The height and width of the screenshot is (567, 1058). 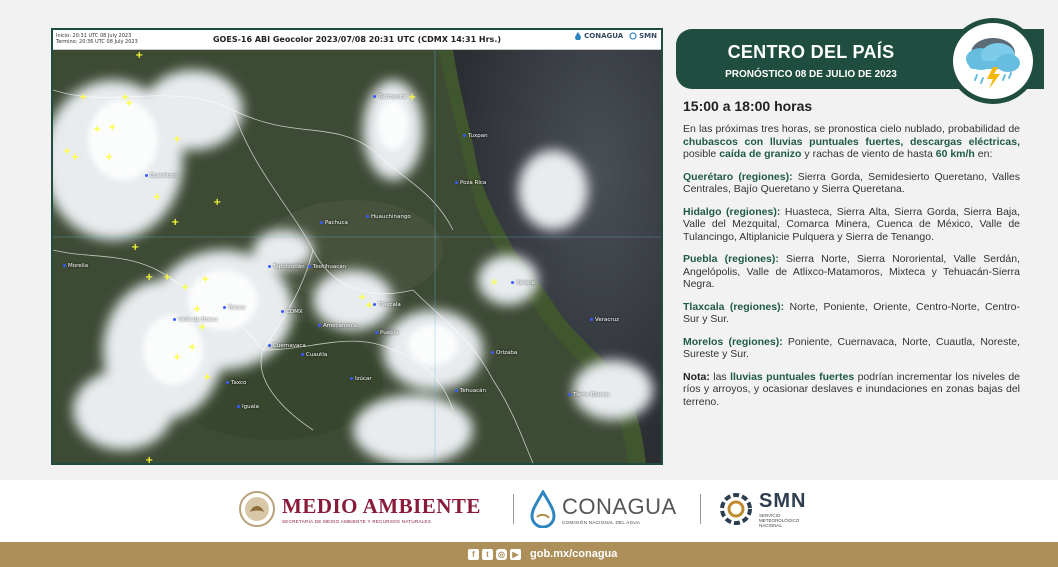 I want to click on city-label: Xalapa, so click(x=523, y=283).